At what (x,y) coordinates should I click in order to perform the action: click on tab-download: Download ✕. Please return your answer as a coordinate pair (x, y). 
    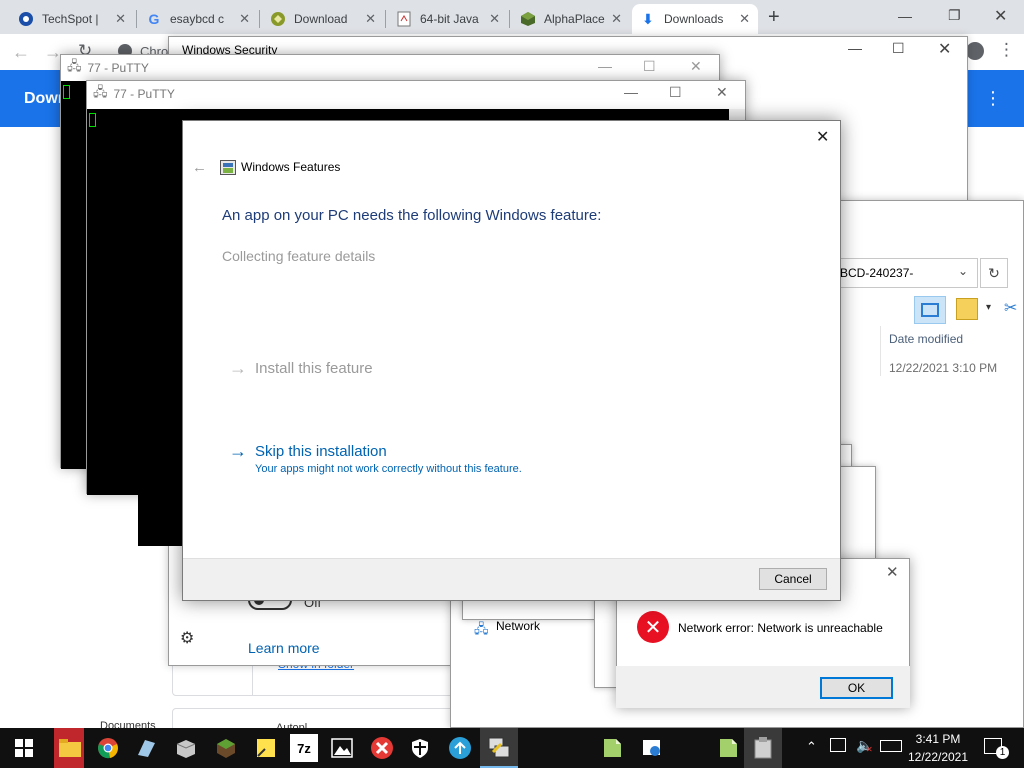
    Looking at the image, I should click on (323, 19).